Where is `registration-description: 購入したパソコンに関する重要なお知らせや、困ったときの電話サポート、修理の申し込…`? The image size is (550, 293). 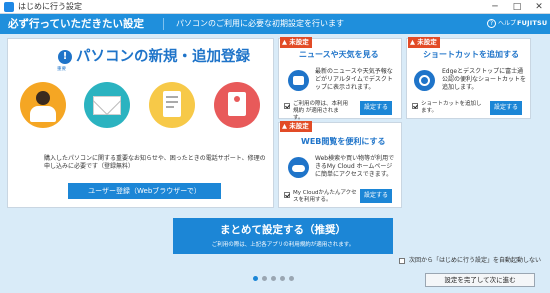
registration-description: 購入したパソコンに関する重要なお知らせや、困ったときの電話サポート、修理の申し込… is located at coordinates (155, 162).